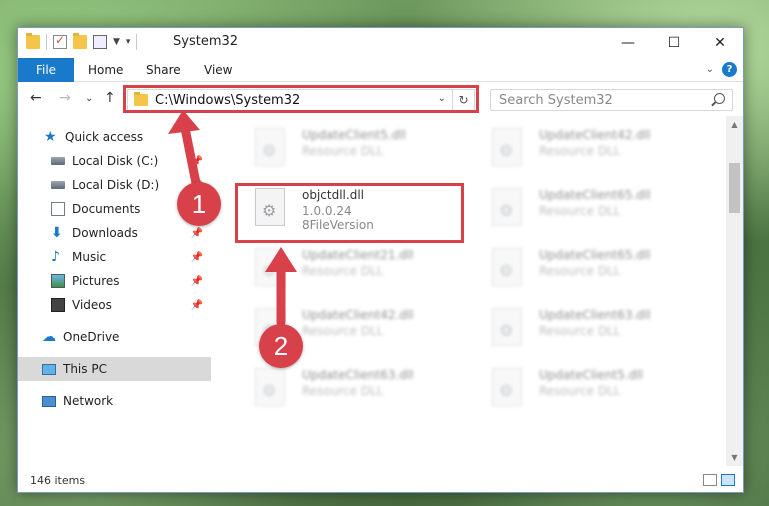 This screenshot has height=506, width=769. I want to click on quick-access-toolbar: ▼ ▾, so click(82, 41).